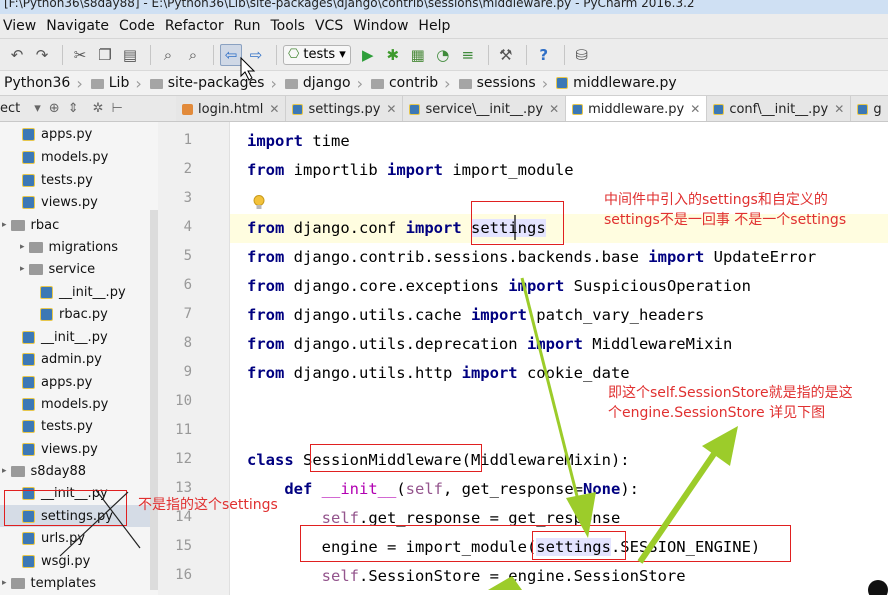  What do you see at coordinates (75, 583) in the screenshot?
I see `tree-item: ▸ templates` at bounding box center [75, 583].